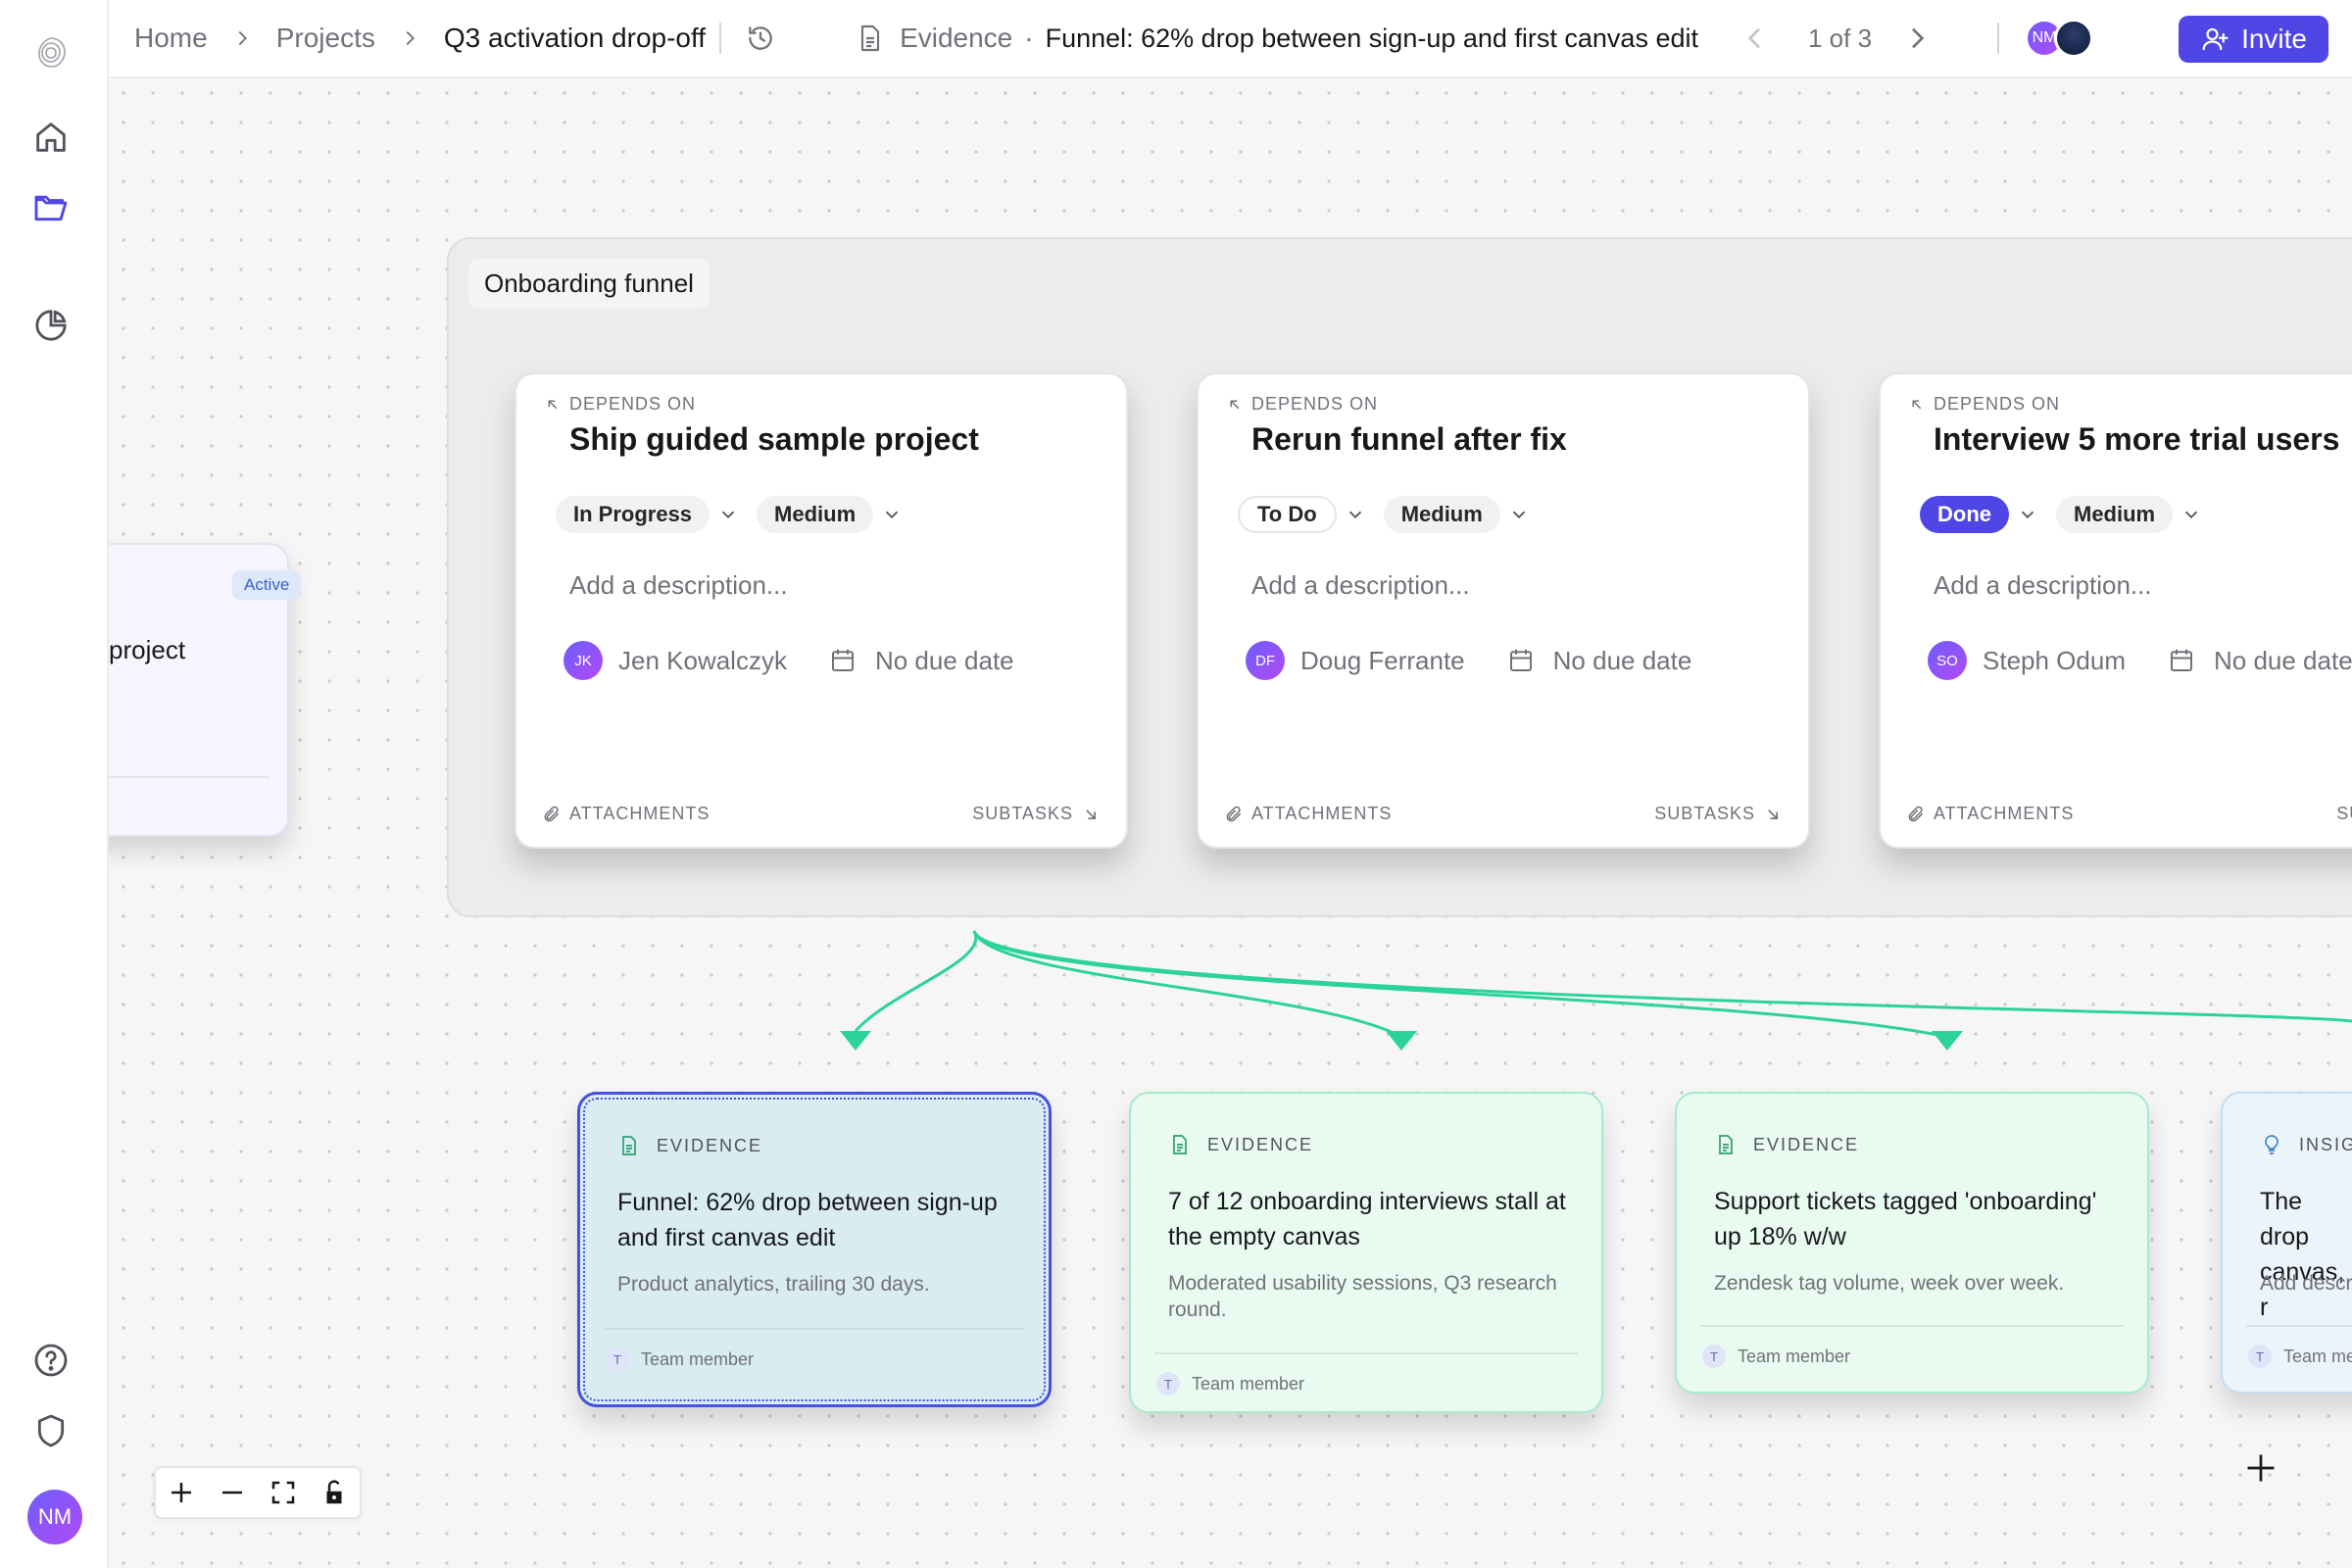  I want to click on task-title: Rerun funnel after fix, so click(1409, 439).